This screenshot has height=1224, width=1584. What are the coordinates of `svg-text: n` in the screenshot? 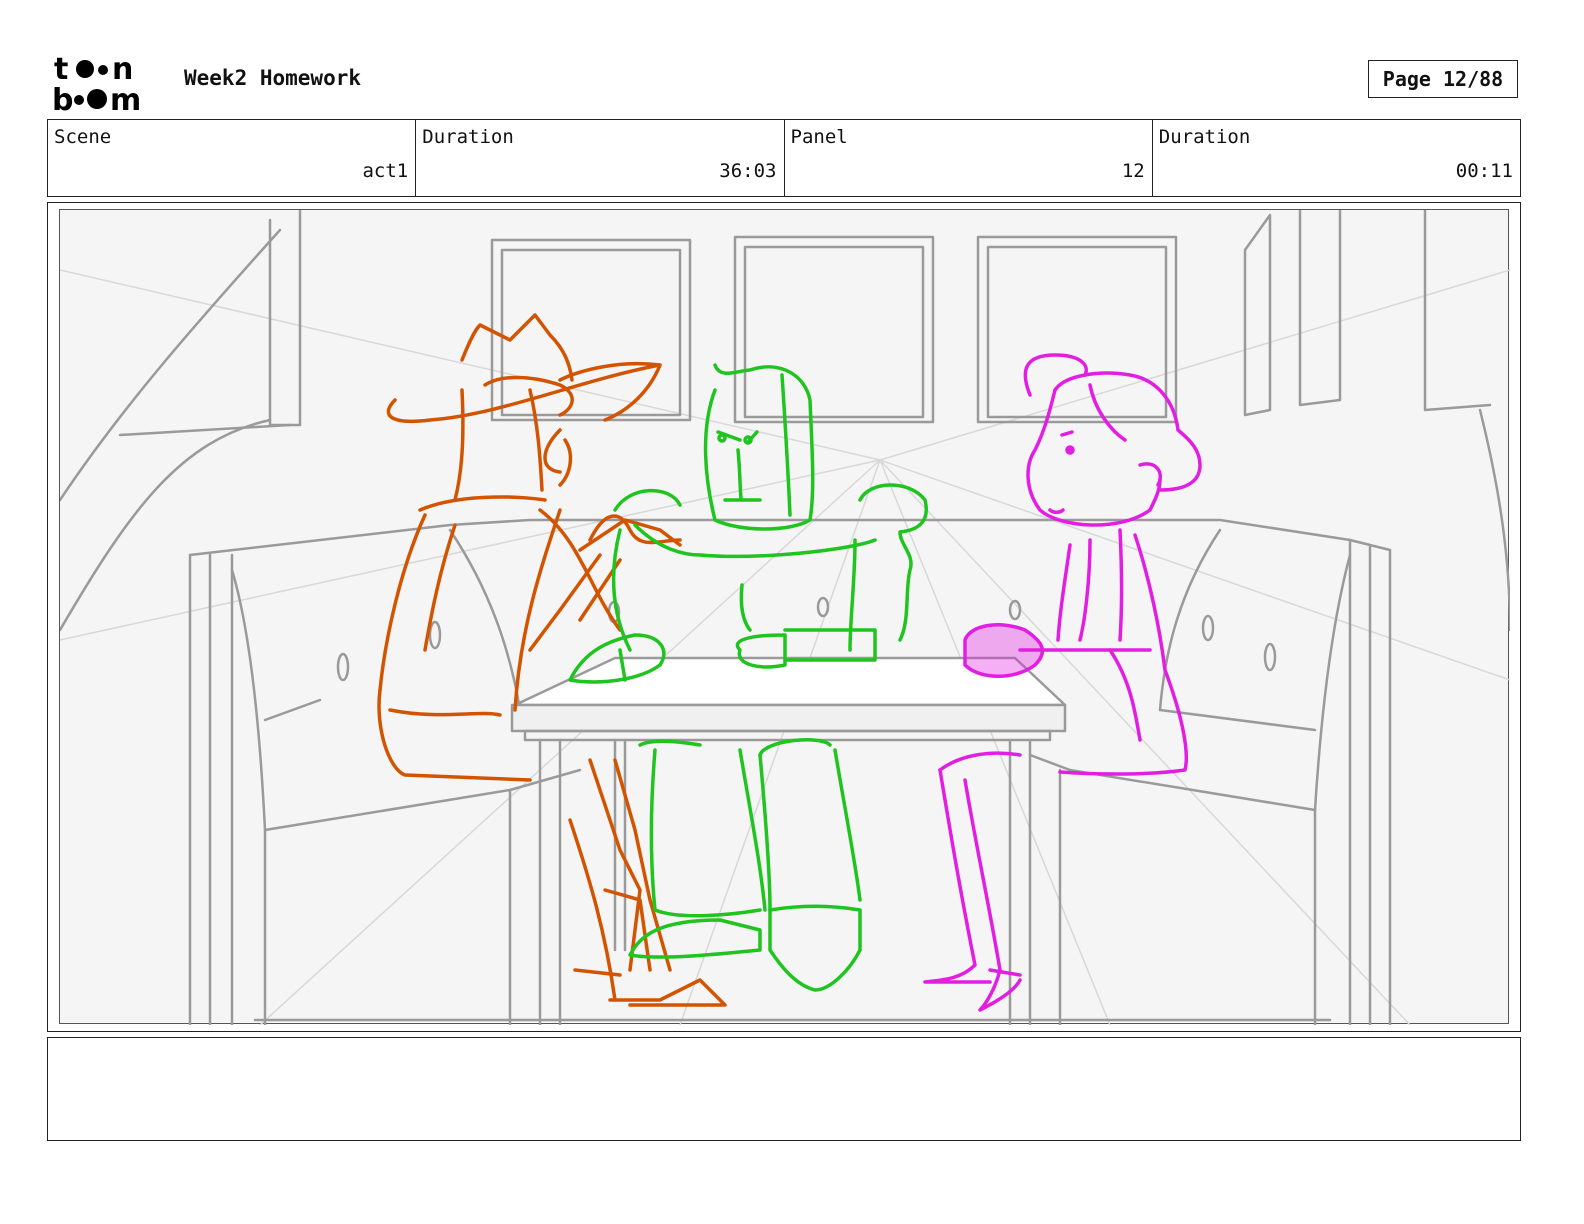 It's located at (122, 69).